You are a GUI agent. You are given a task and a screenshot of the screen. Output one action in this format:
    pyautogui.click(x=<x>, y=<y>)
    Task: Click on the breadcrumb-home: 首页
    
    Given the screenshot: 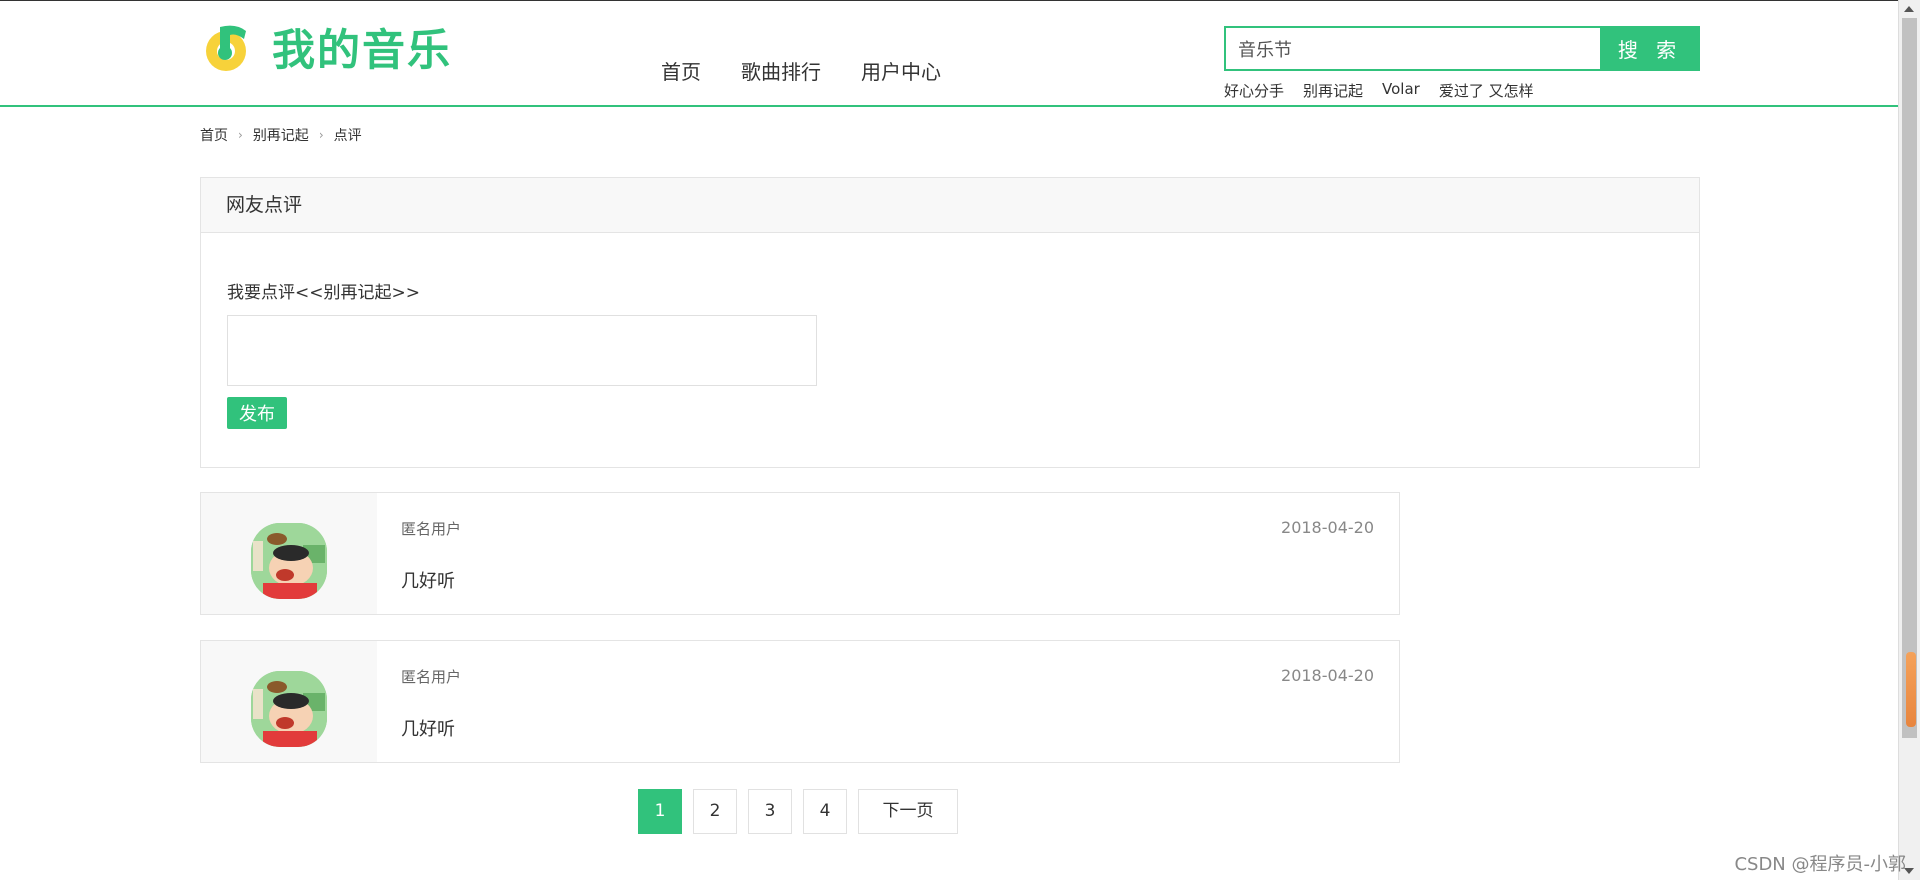 What is the action you would take?
    pyautogui.click(x=214, y=135)
    